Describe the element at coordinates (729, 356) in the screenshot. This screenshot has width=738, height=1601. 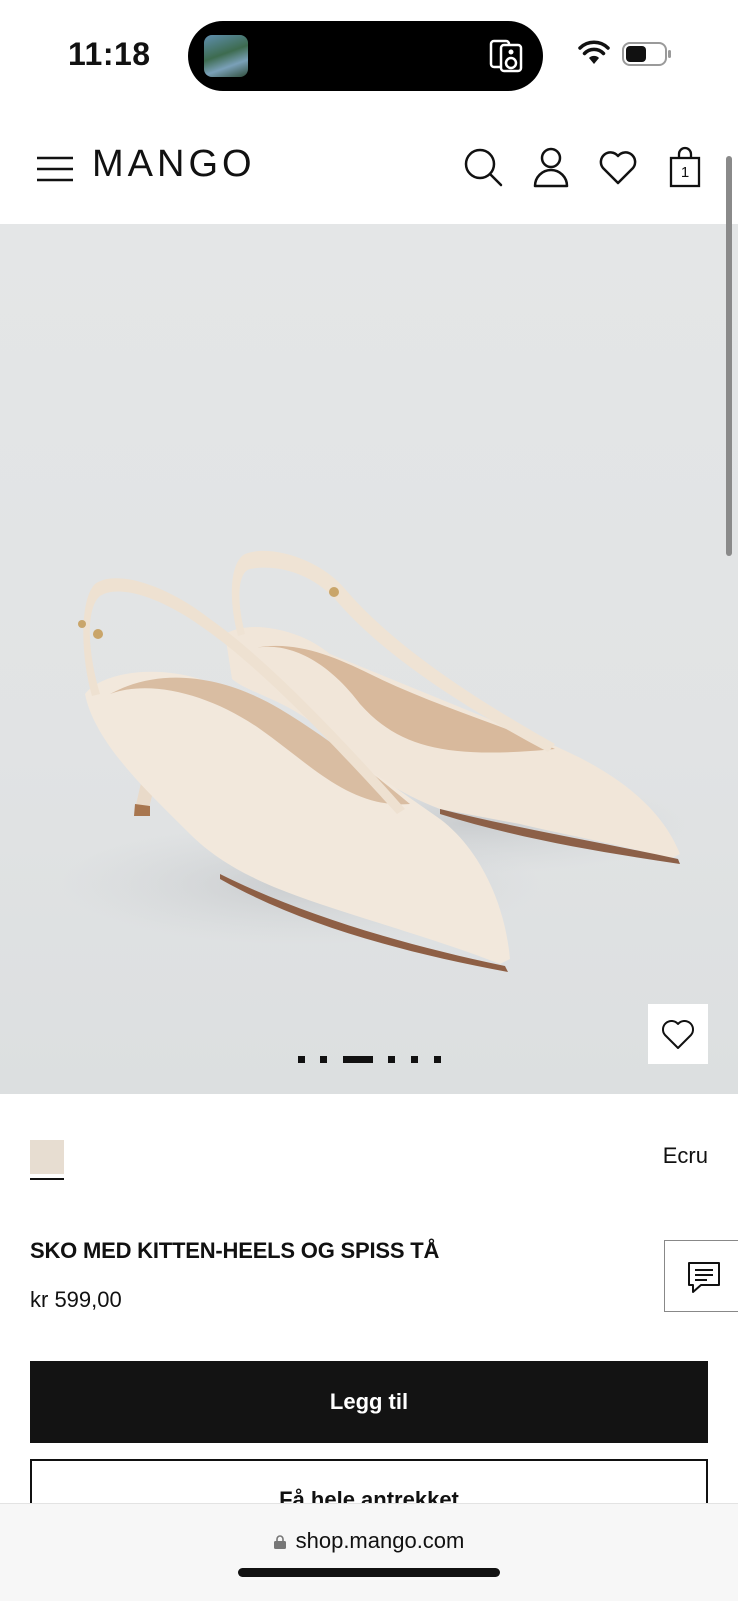
I see `page-scrollbar` at that location.